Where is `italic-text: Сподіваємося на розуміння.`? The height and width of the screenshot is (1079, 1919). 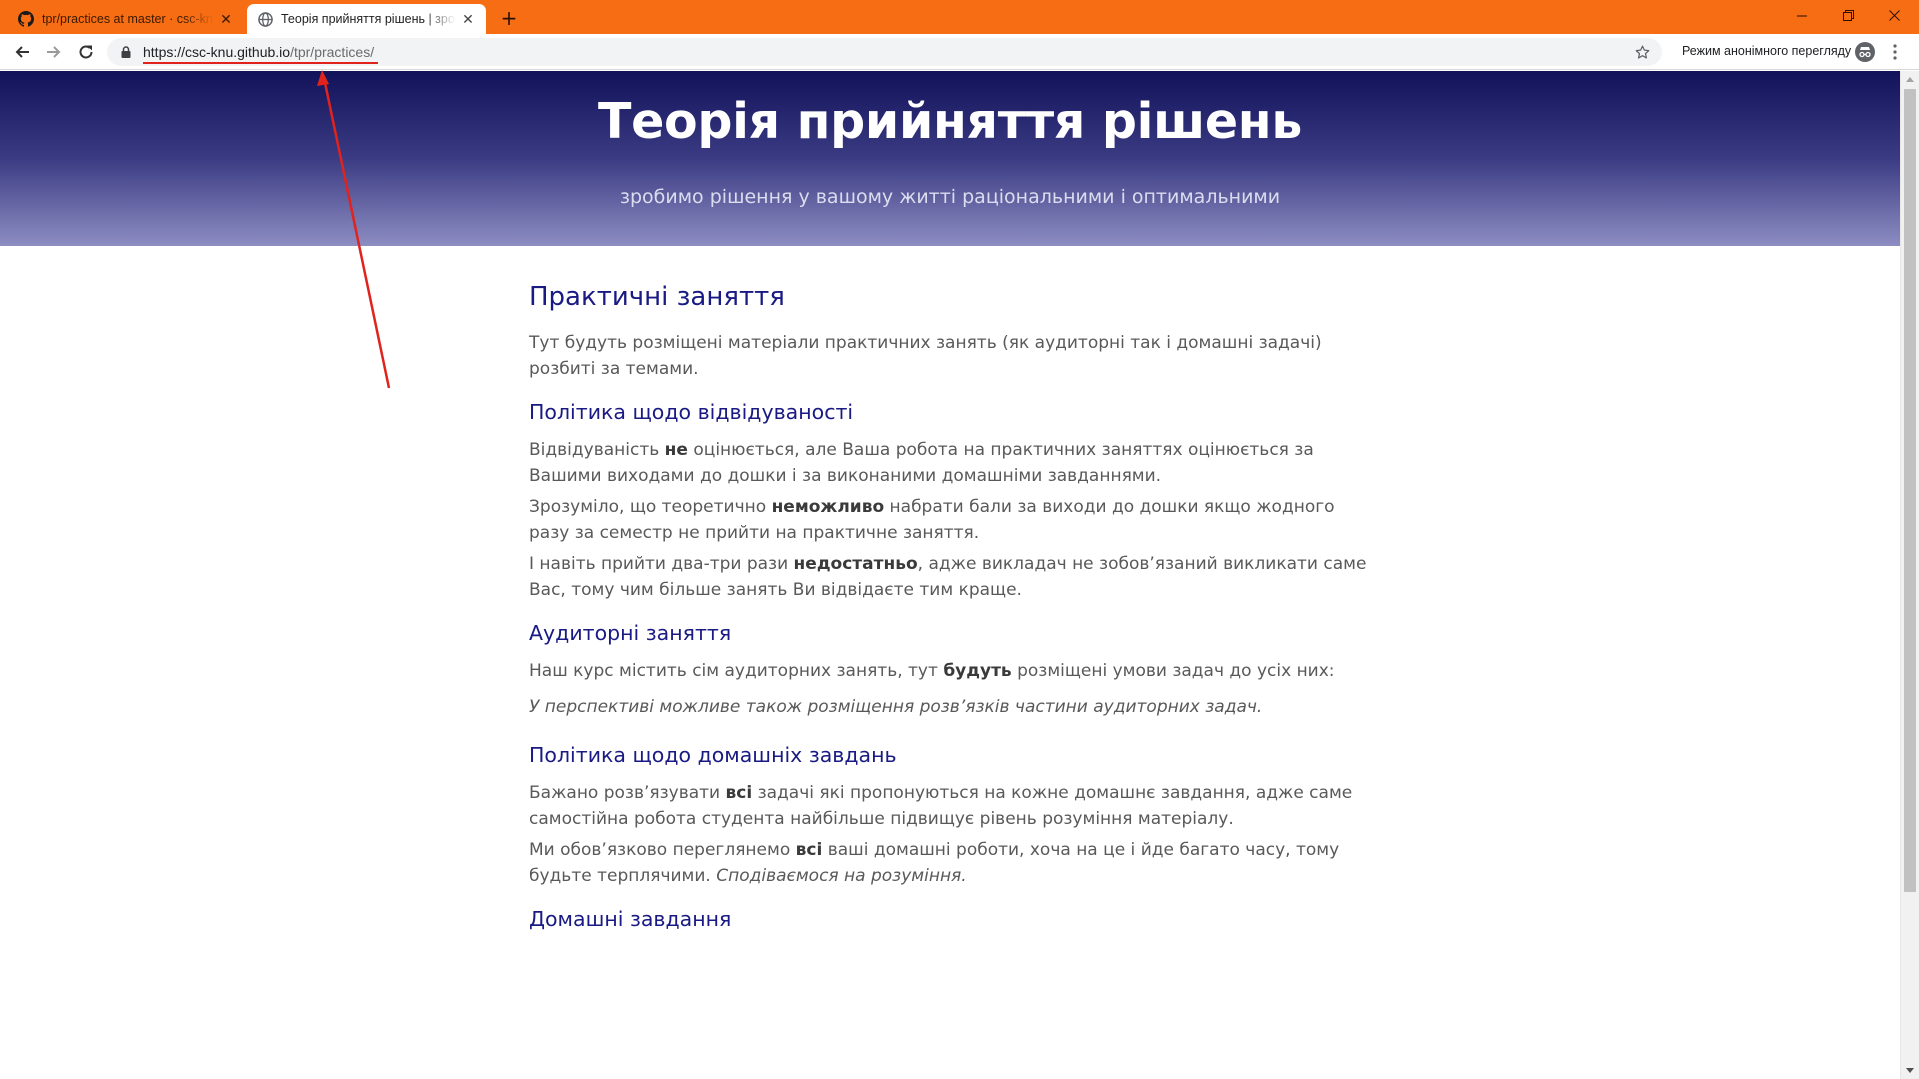 italic-text: Сподіваємося на розуміння. is located at coordinates (841, 876).